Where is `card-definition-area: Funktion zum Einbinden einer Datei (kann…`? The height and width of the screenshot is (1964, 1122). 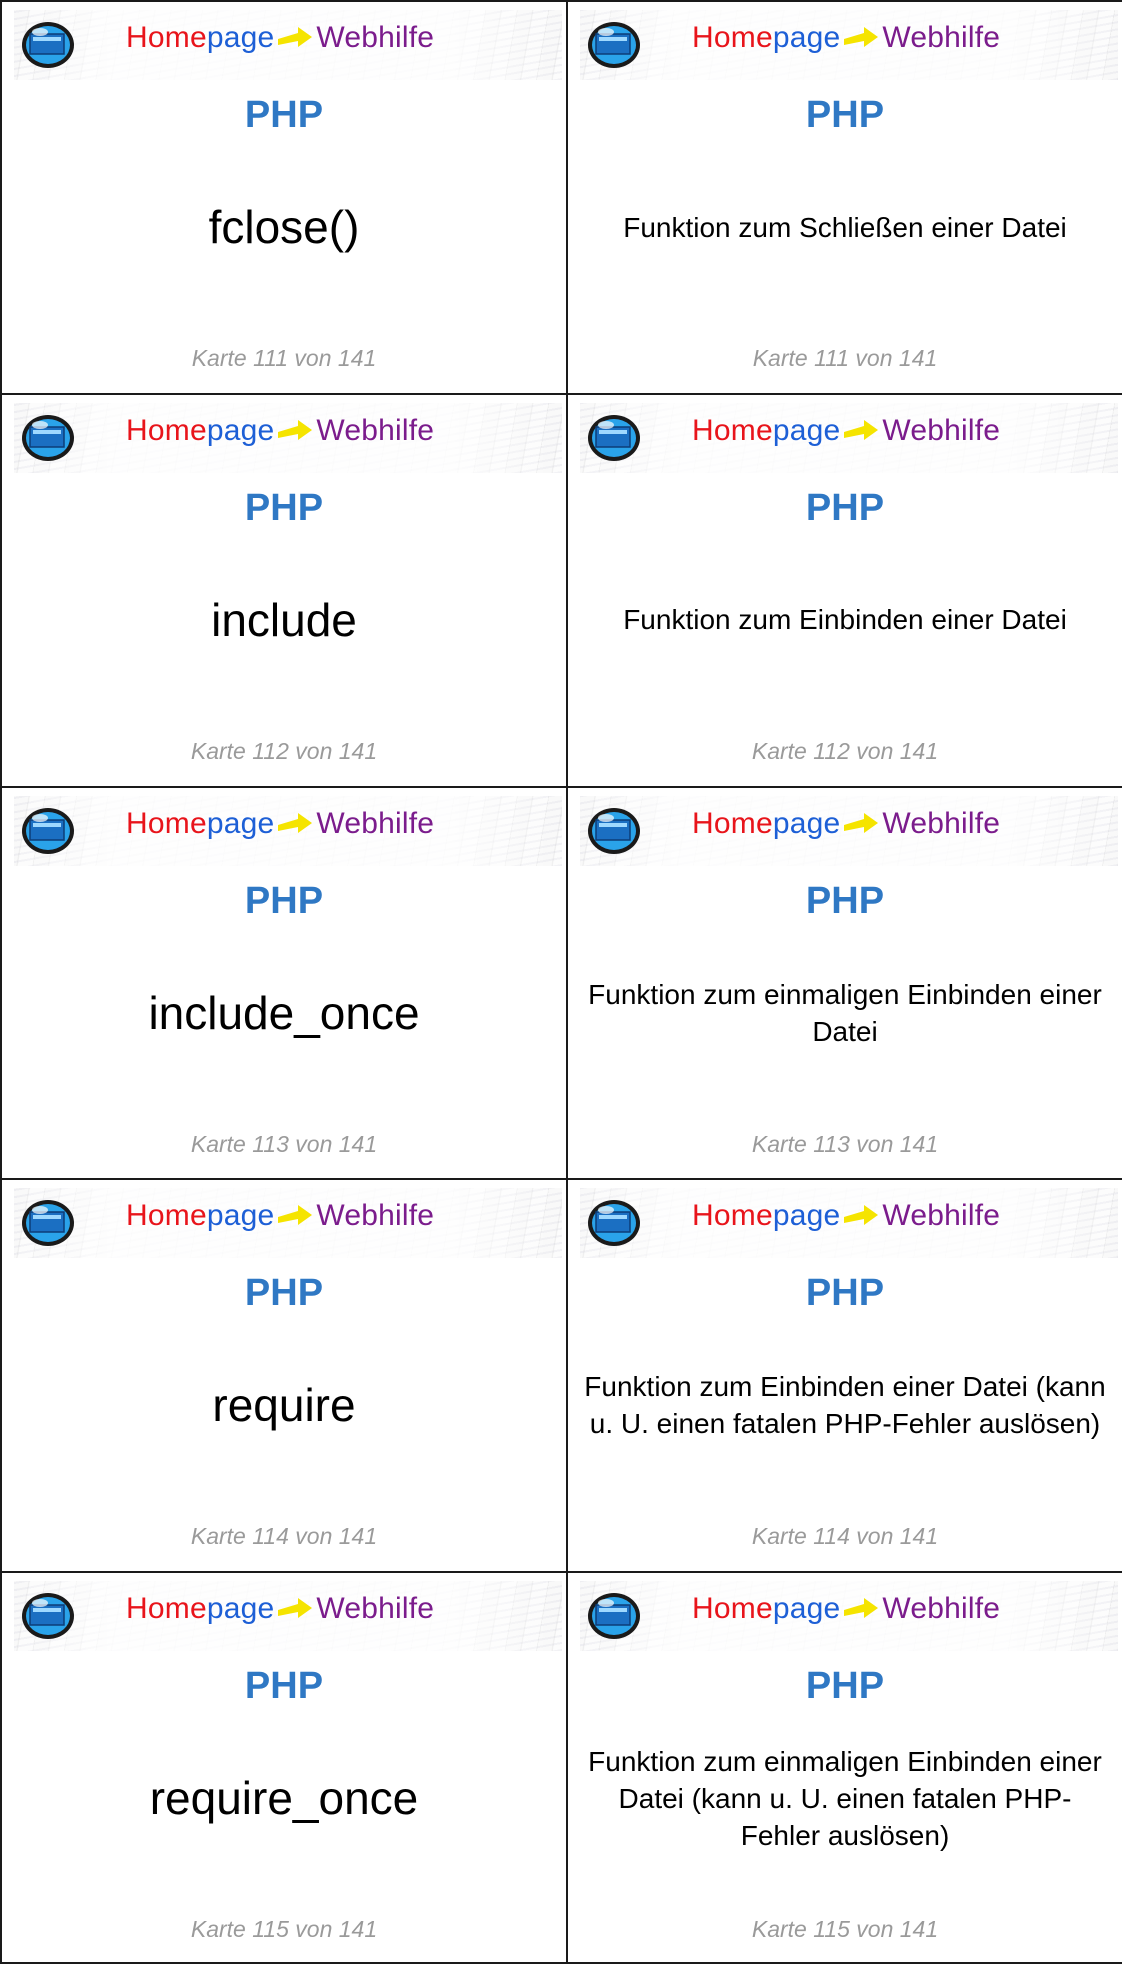
card-definition-area: Funktion zum Einbinden einer Datei (kann… is located at coordinates (845, 1405).